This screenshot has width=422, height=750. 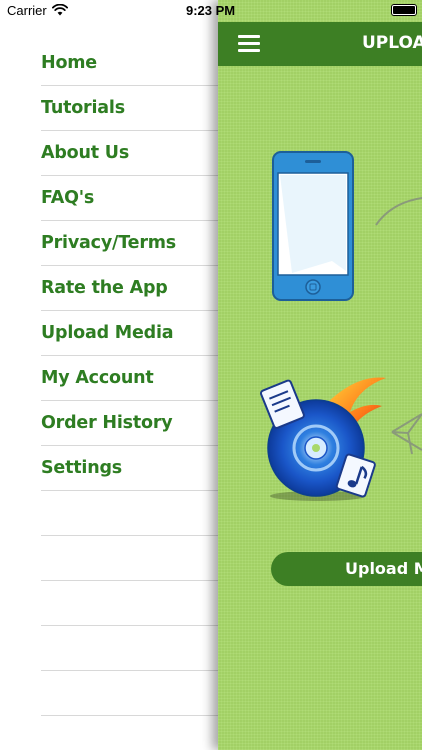 I want to click on menu-icon, so click(x=250, y=44).